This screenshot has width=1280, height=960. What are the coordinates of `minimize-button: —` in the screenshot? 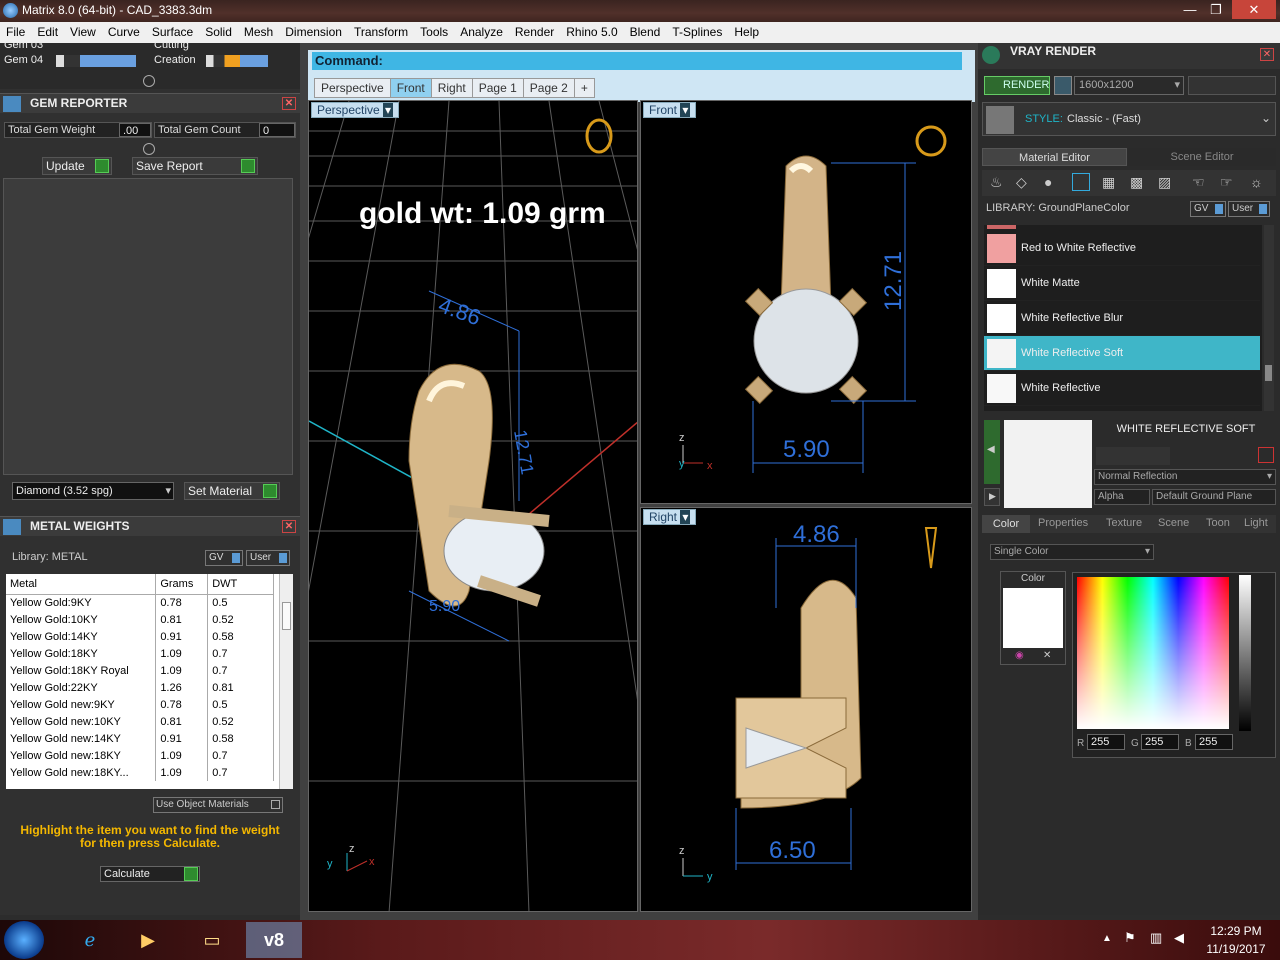 It's located at (1190, 9).